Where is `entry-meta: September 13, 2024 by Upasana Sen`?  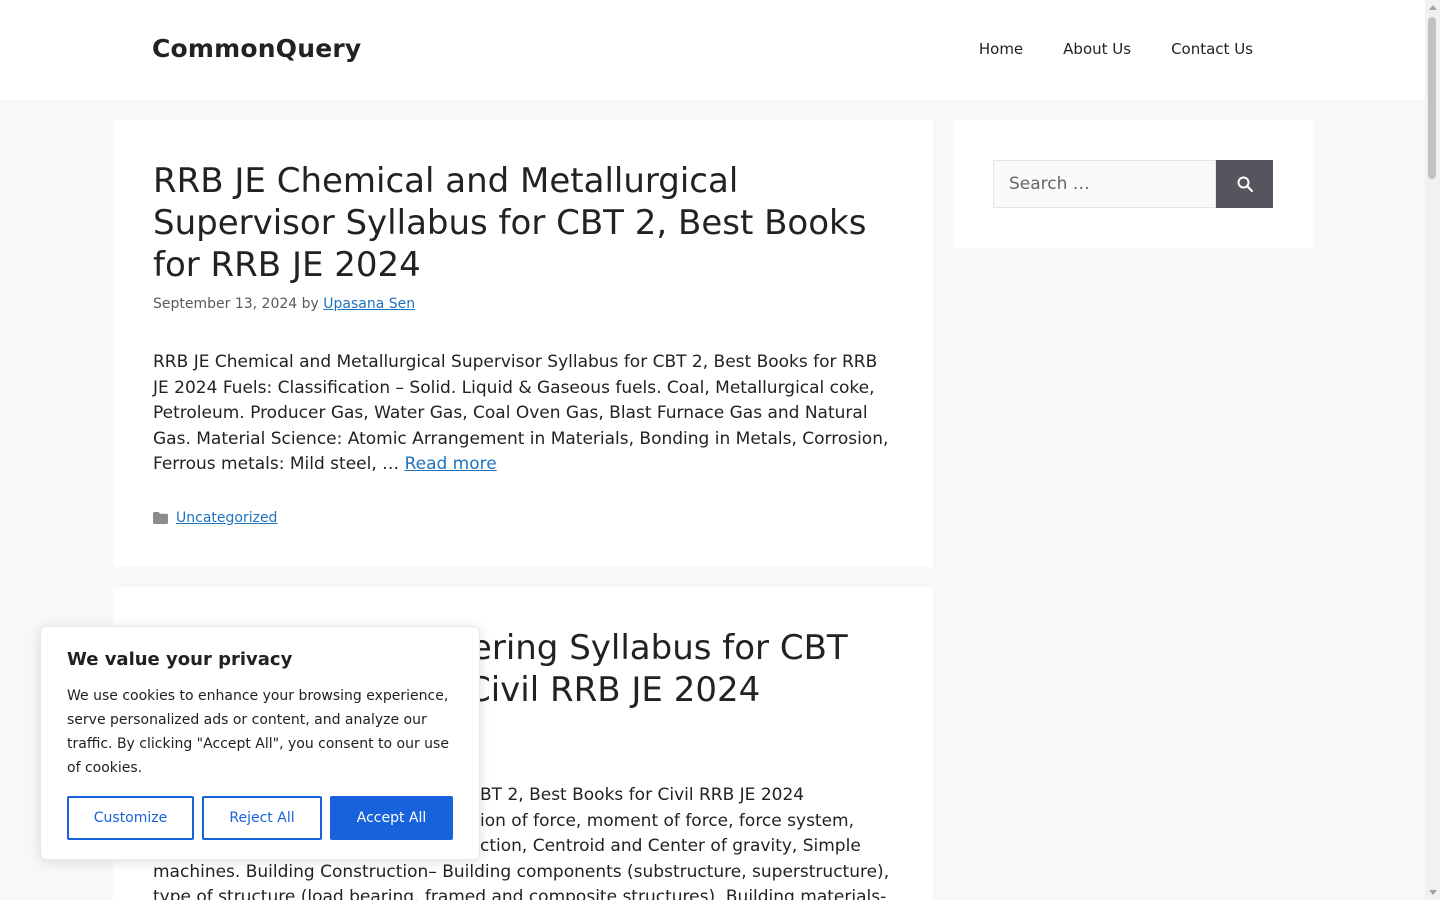
entry-meta: September 13, 2024 by Upasana Sen is located at coordinates (523, 304).